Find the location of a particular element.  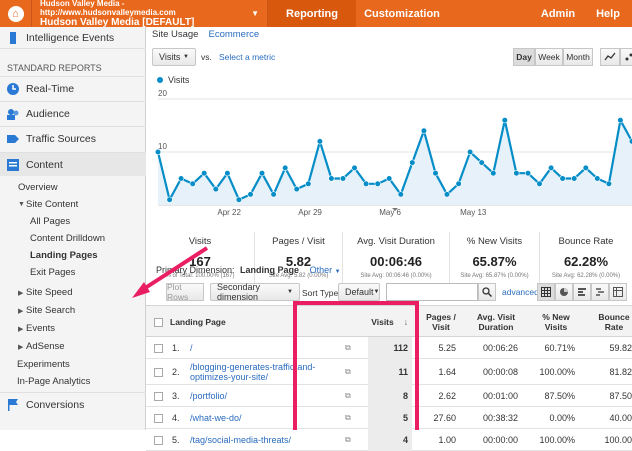

pie-icon is located at coordinates (564, 292).